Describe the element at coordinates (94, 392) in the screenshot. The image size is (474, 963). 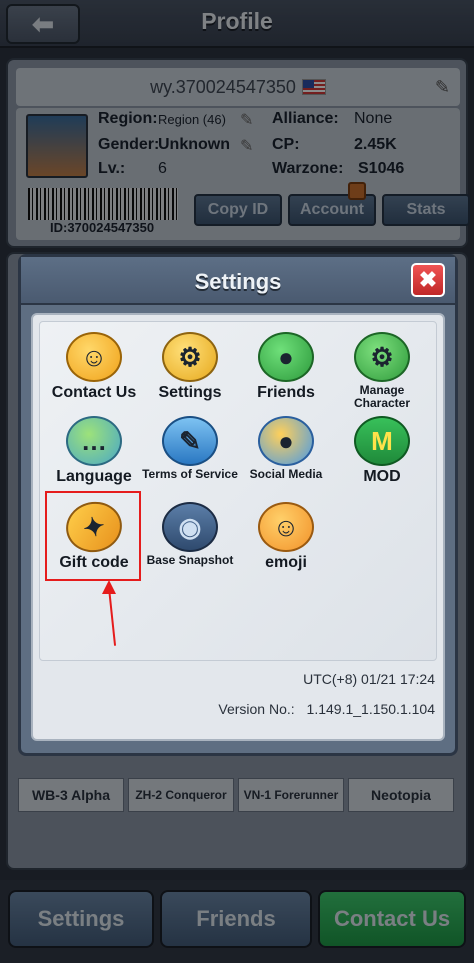
I see `contact-us-label: Contact Us` at that location.